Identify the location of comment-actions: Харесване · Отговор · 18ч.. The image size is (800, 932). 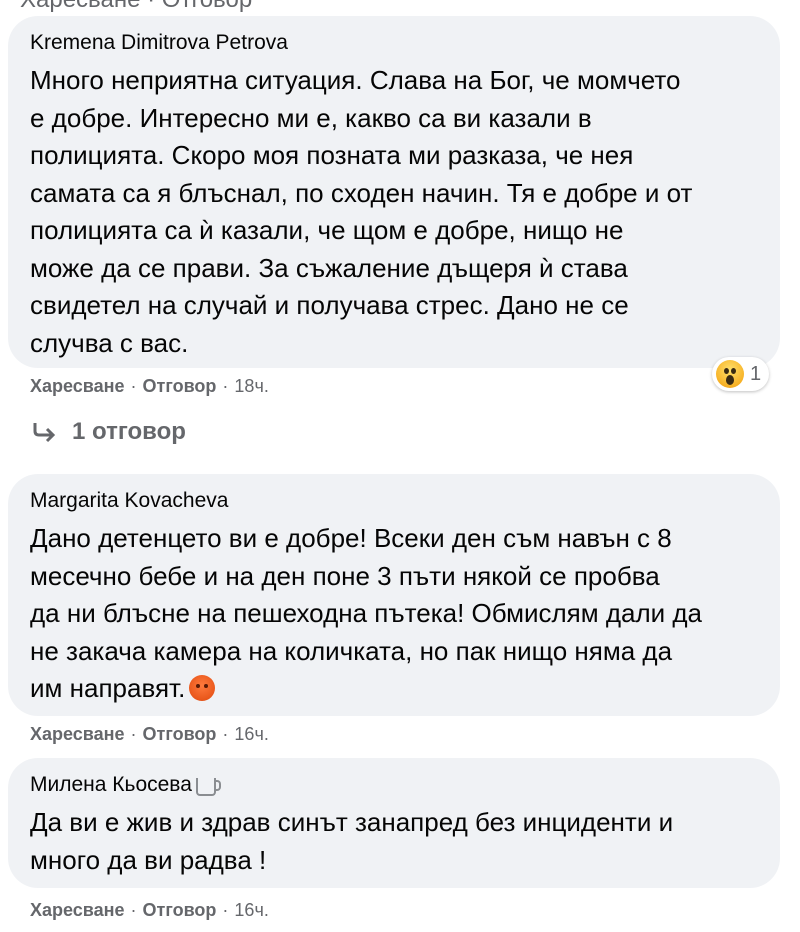
(149, 386).